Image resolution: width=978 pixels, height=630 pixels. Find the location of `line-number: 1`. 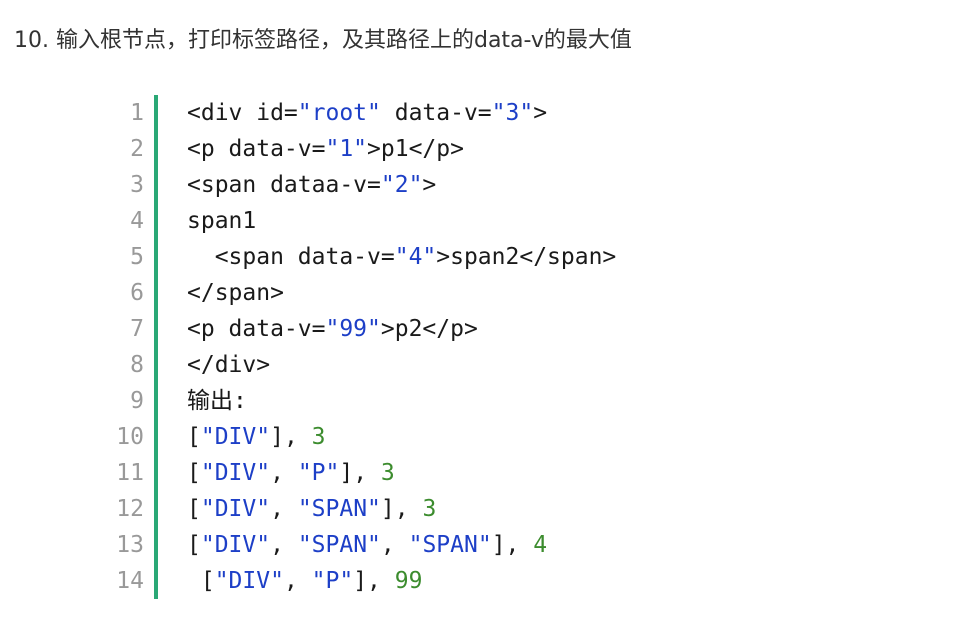

line-number: 1 is located at coordinates (137, 113).